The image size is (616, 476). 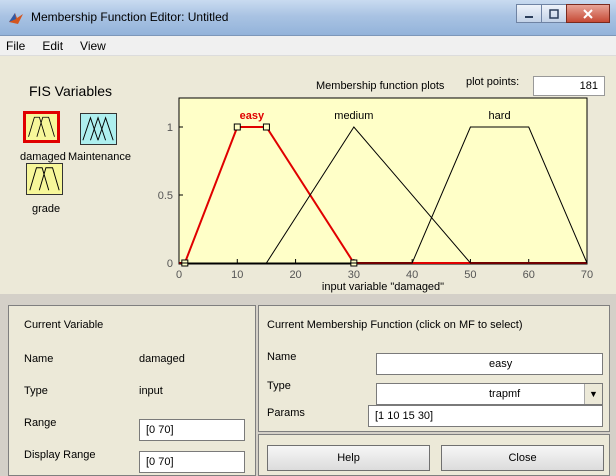 What do you see at coordinates (412, 275) in the screenshot?
I see `x-tick-label: 40` at bounding box center [412, 275].